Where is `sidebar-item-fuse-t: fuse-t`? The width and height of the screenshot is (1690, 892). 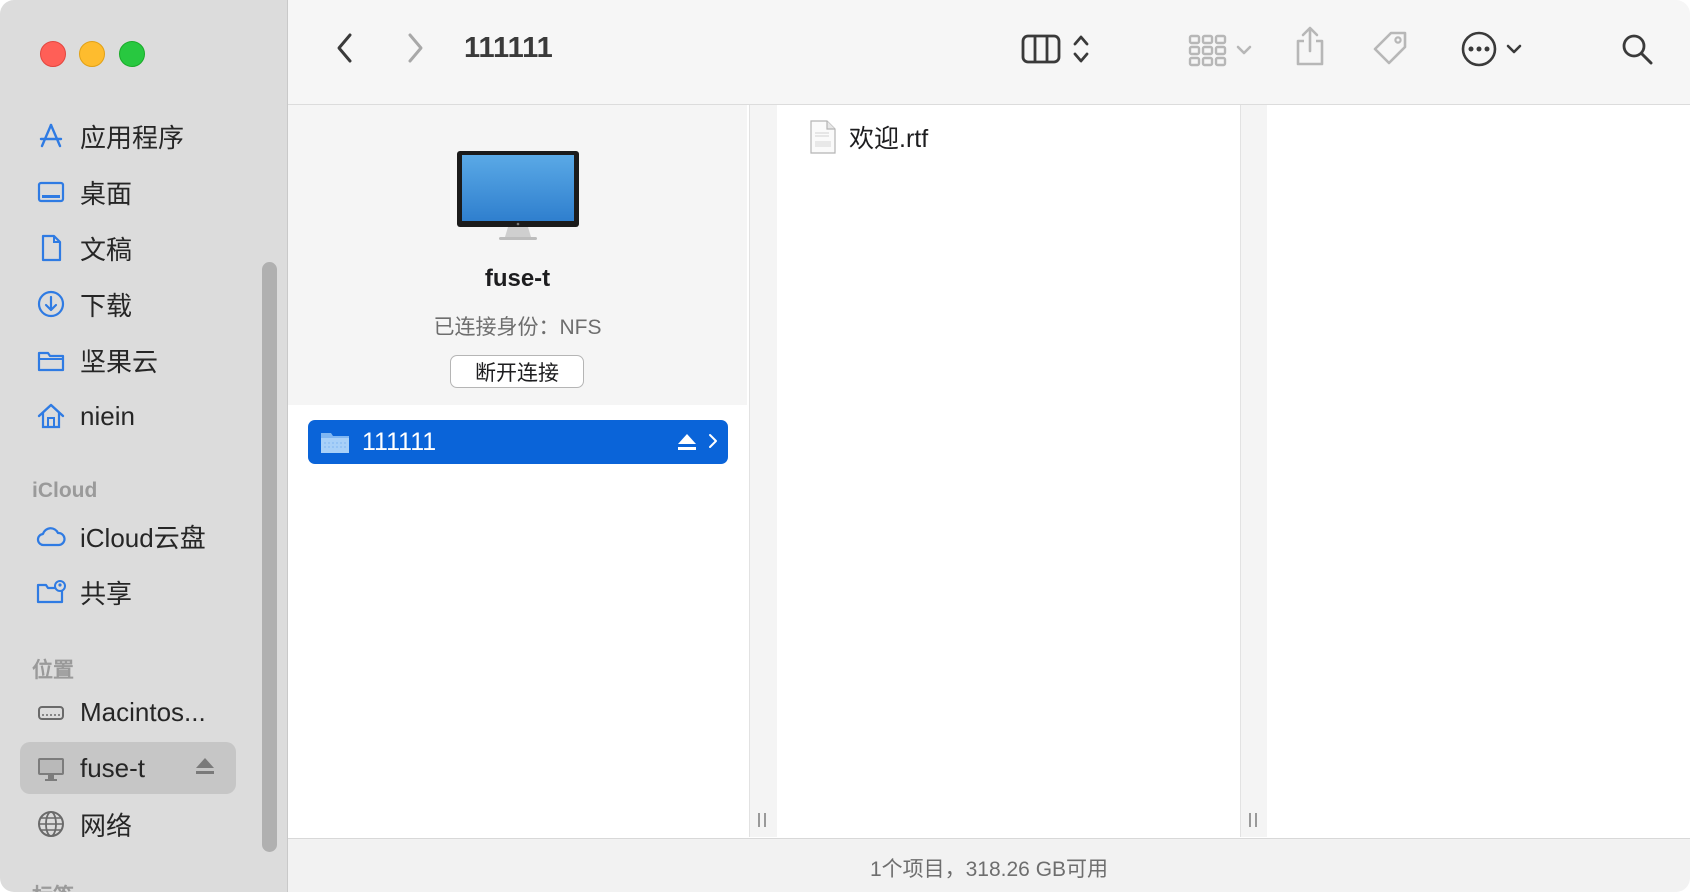
sidebar-item-fuse-t: fuse-t is located at coordinates (128, 768).